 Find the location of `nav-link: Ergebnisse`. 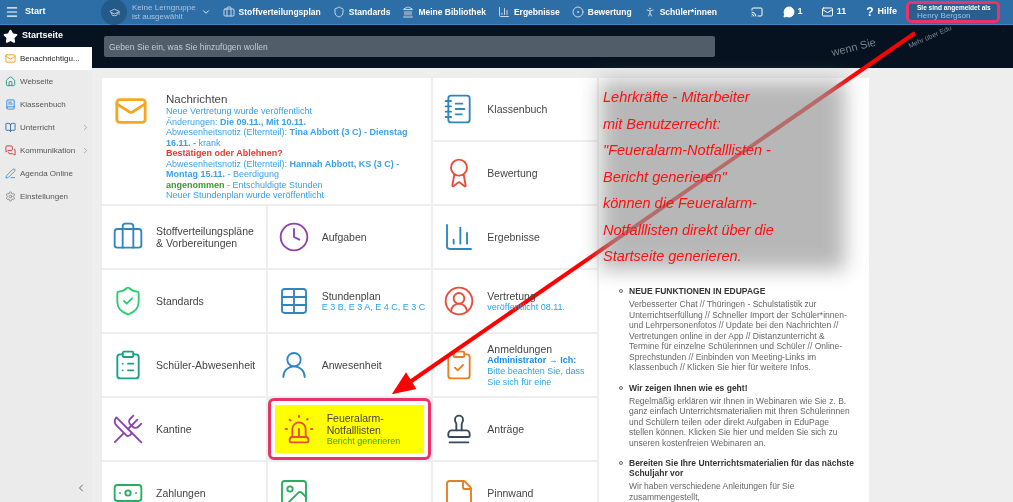

nav-link: Ergebnisse is located at coordinates (528, 12).